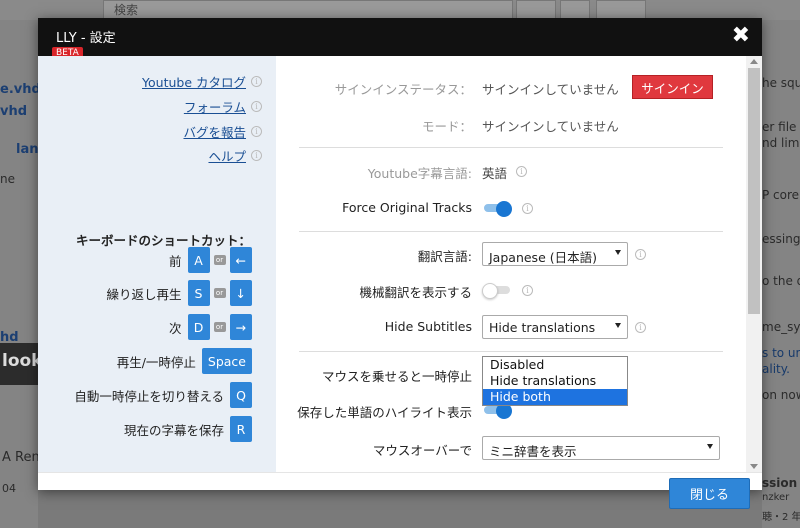 Image resolution: width=800 pixels, height=528 pixels. What do you see at coordinates (240, 260) in the screenshot?
I see `arrow-left-key: ←` at bounding box center [240, 260].